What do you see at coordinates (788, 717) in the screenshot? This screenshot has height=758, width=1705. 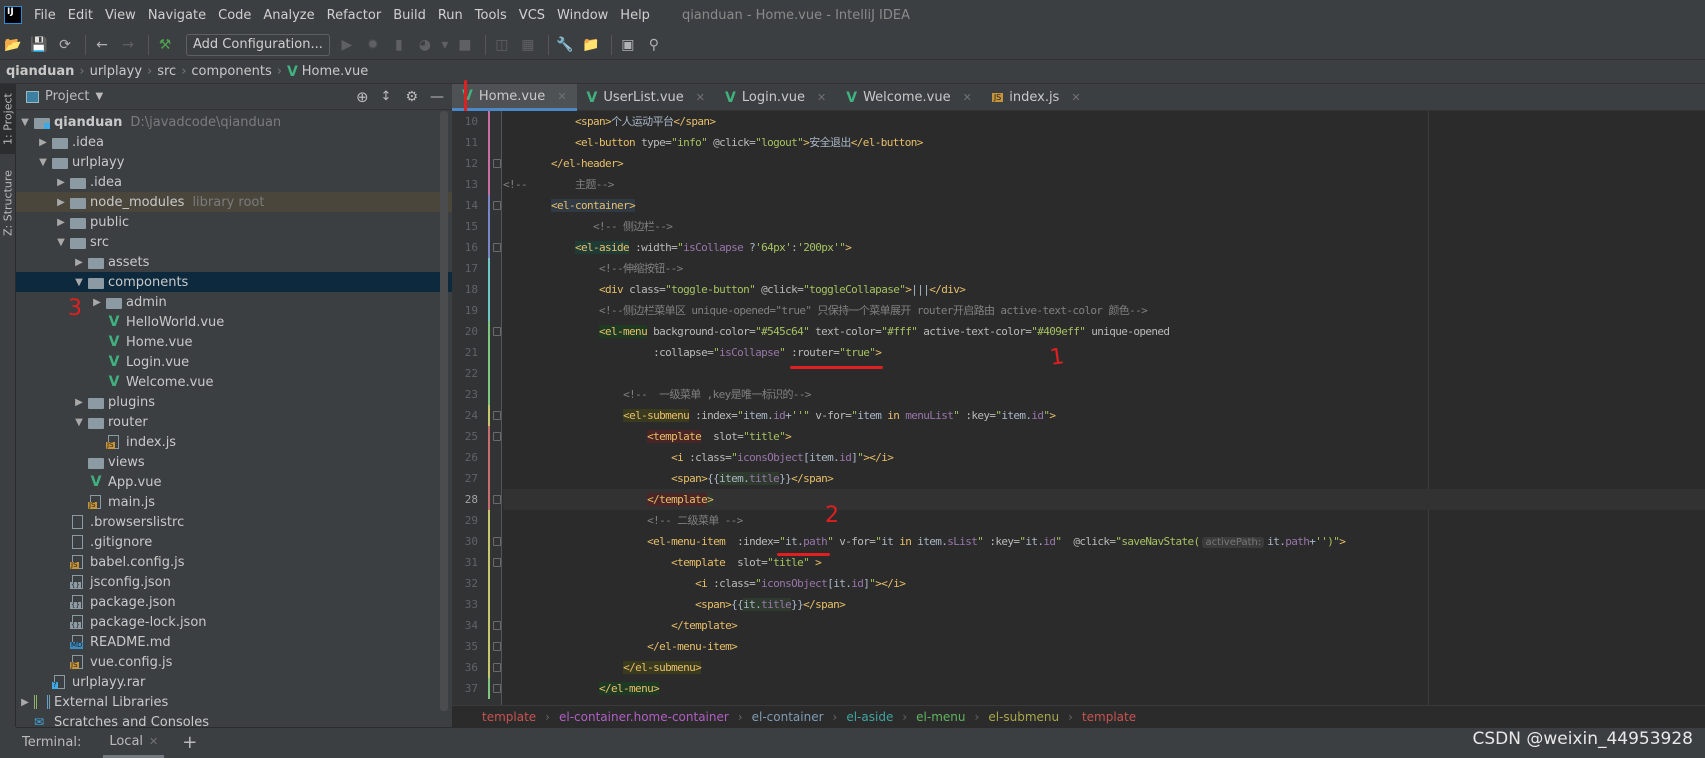 I see `code-breadcrumb-item: el-container` at bounding box center [788, 717].